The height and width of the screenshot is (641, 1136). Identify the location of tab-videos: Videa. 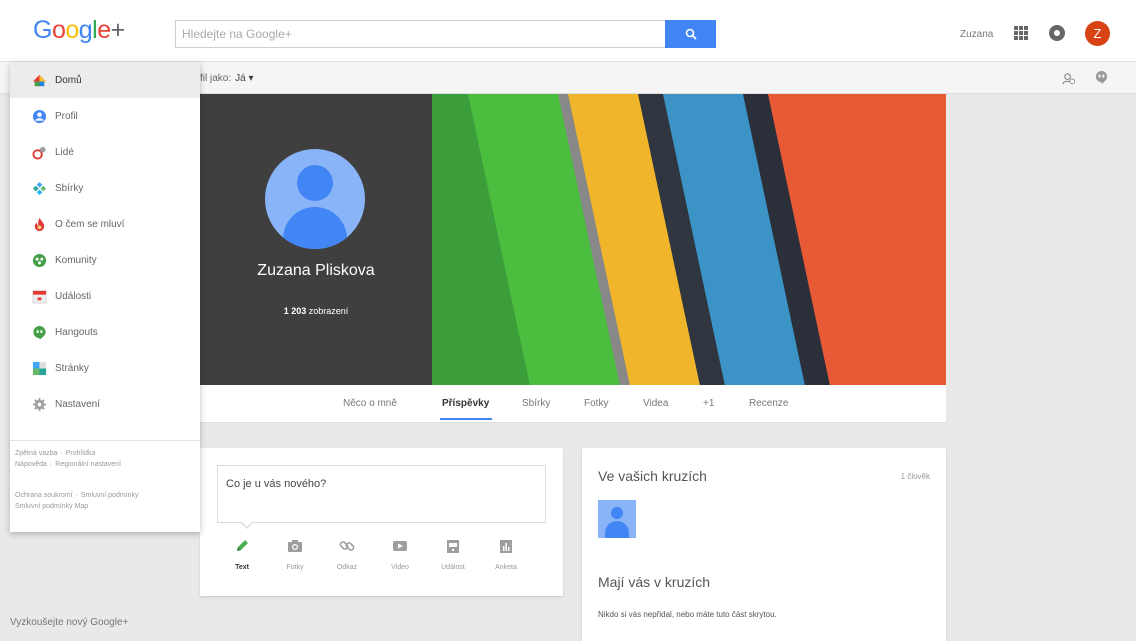
(655, 403).